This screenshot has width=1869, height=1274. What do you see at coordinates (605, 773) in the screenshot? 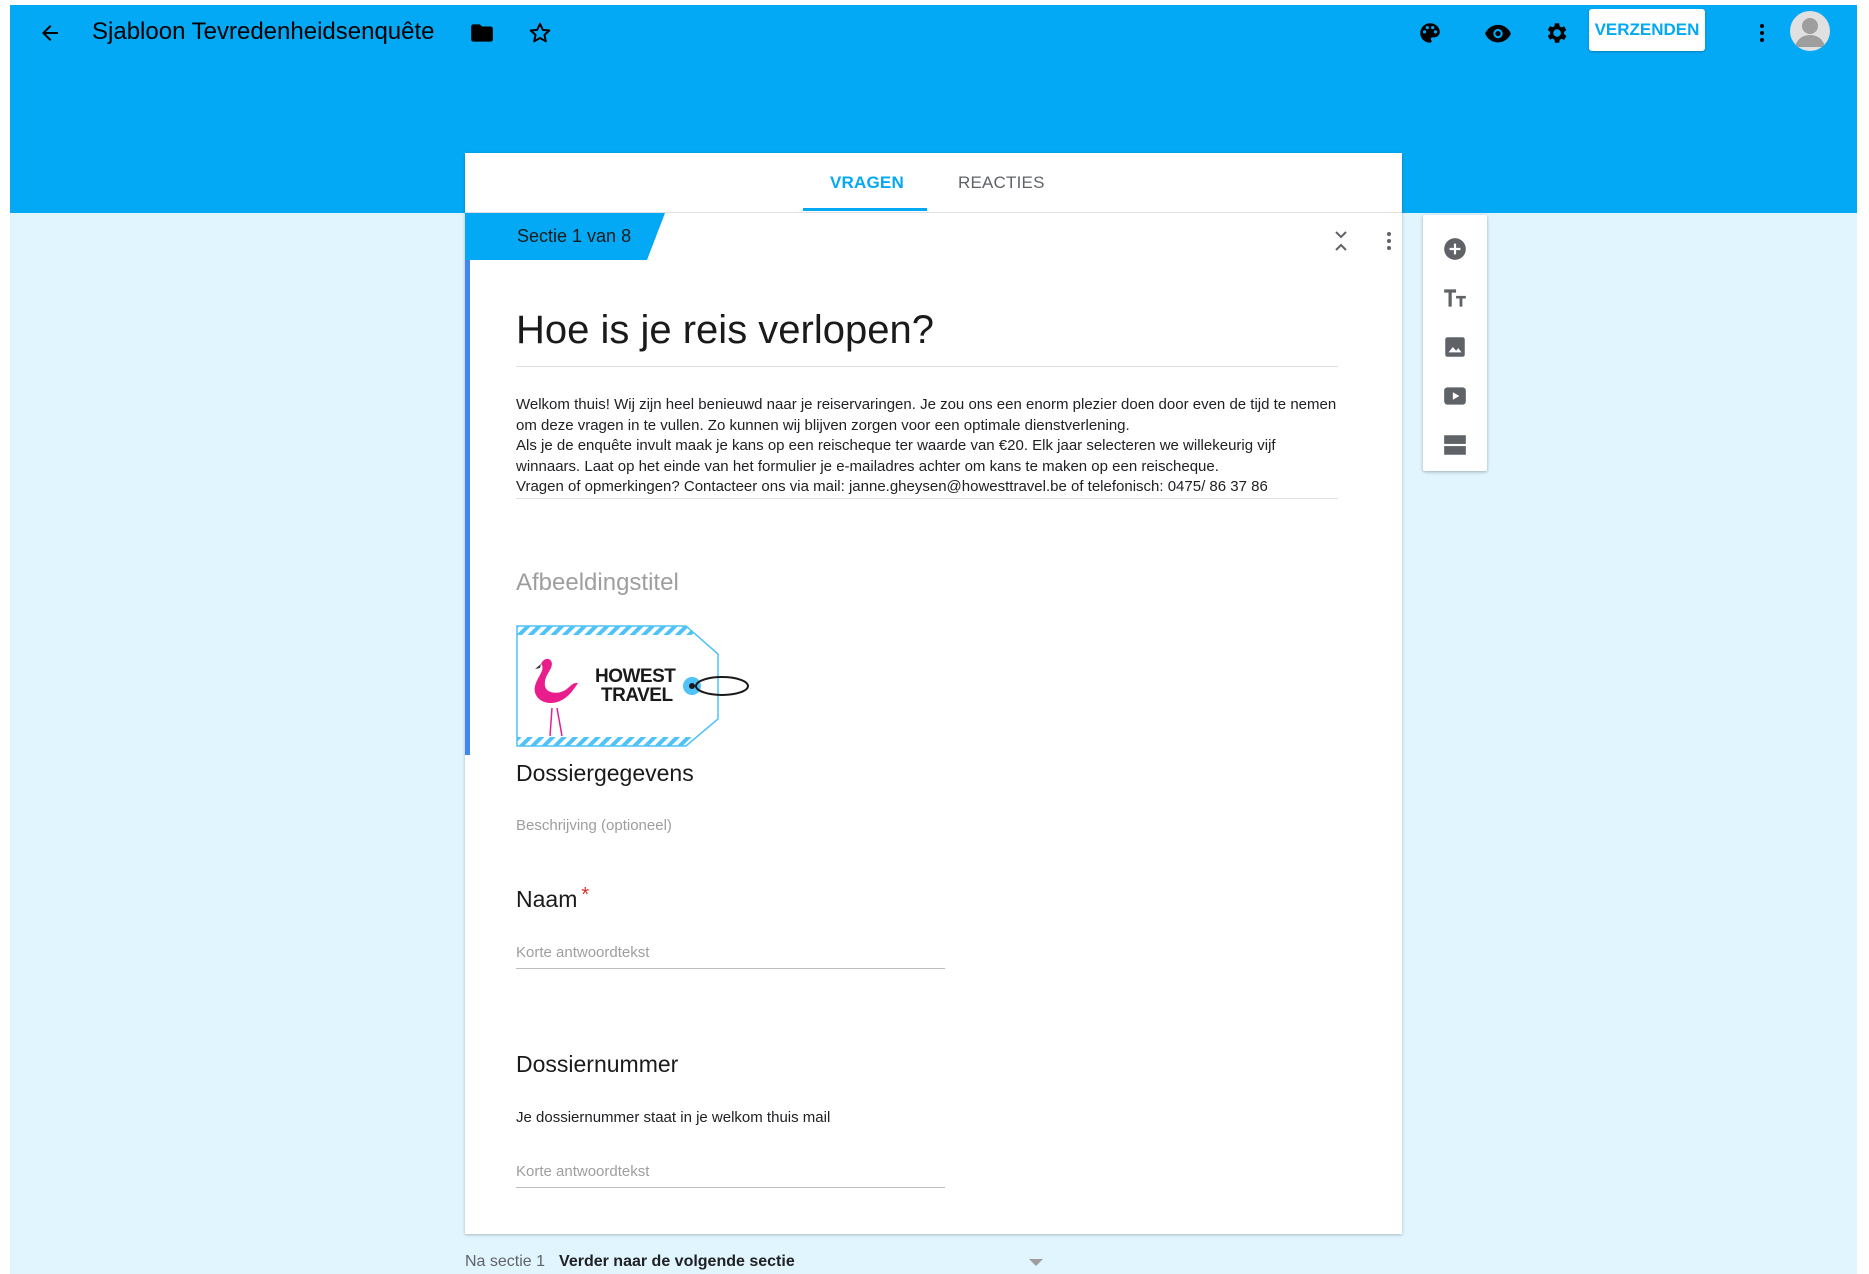
I see `item-title-dossiergegevens: Dossiergegevens` at bounding box center [605, 773].